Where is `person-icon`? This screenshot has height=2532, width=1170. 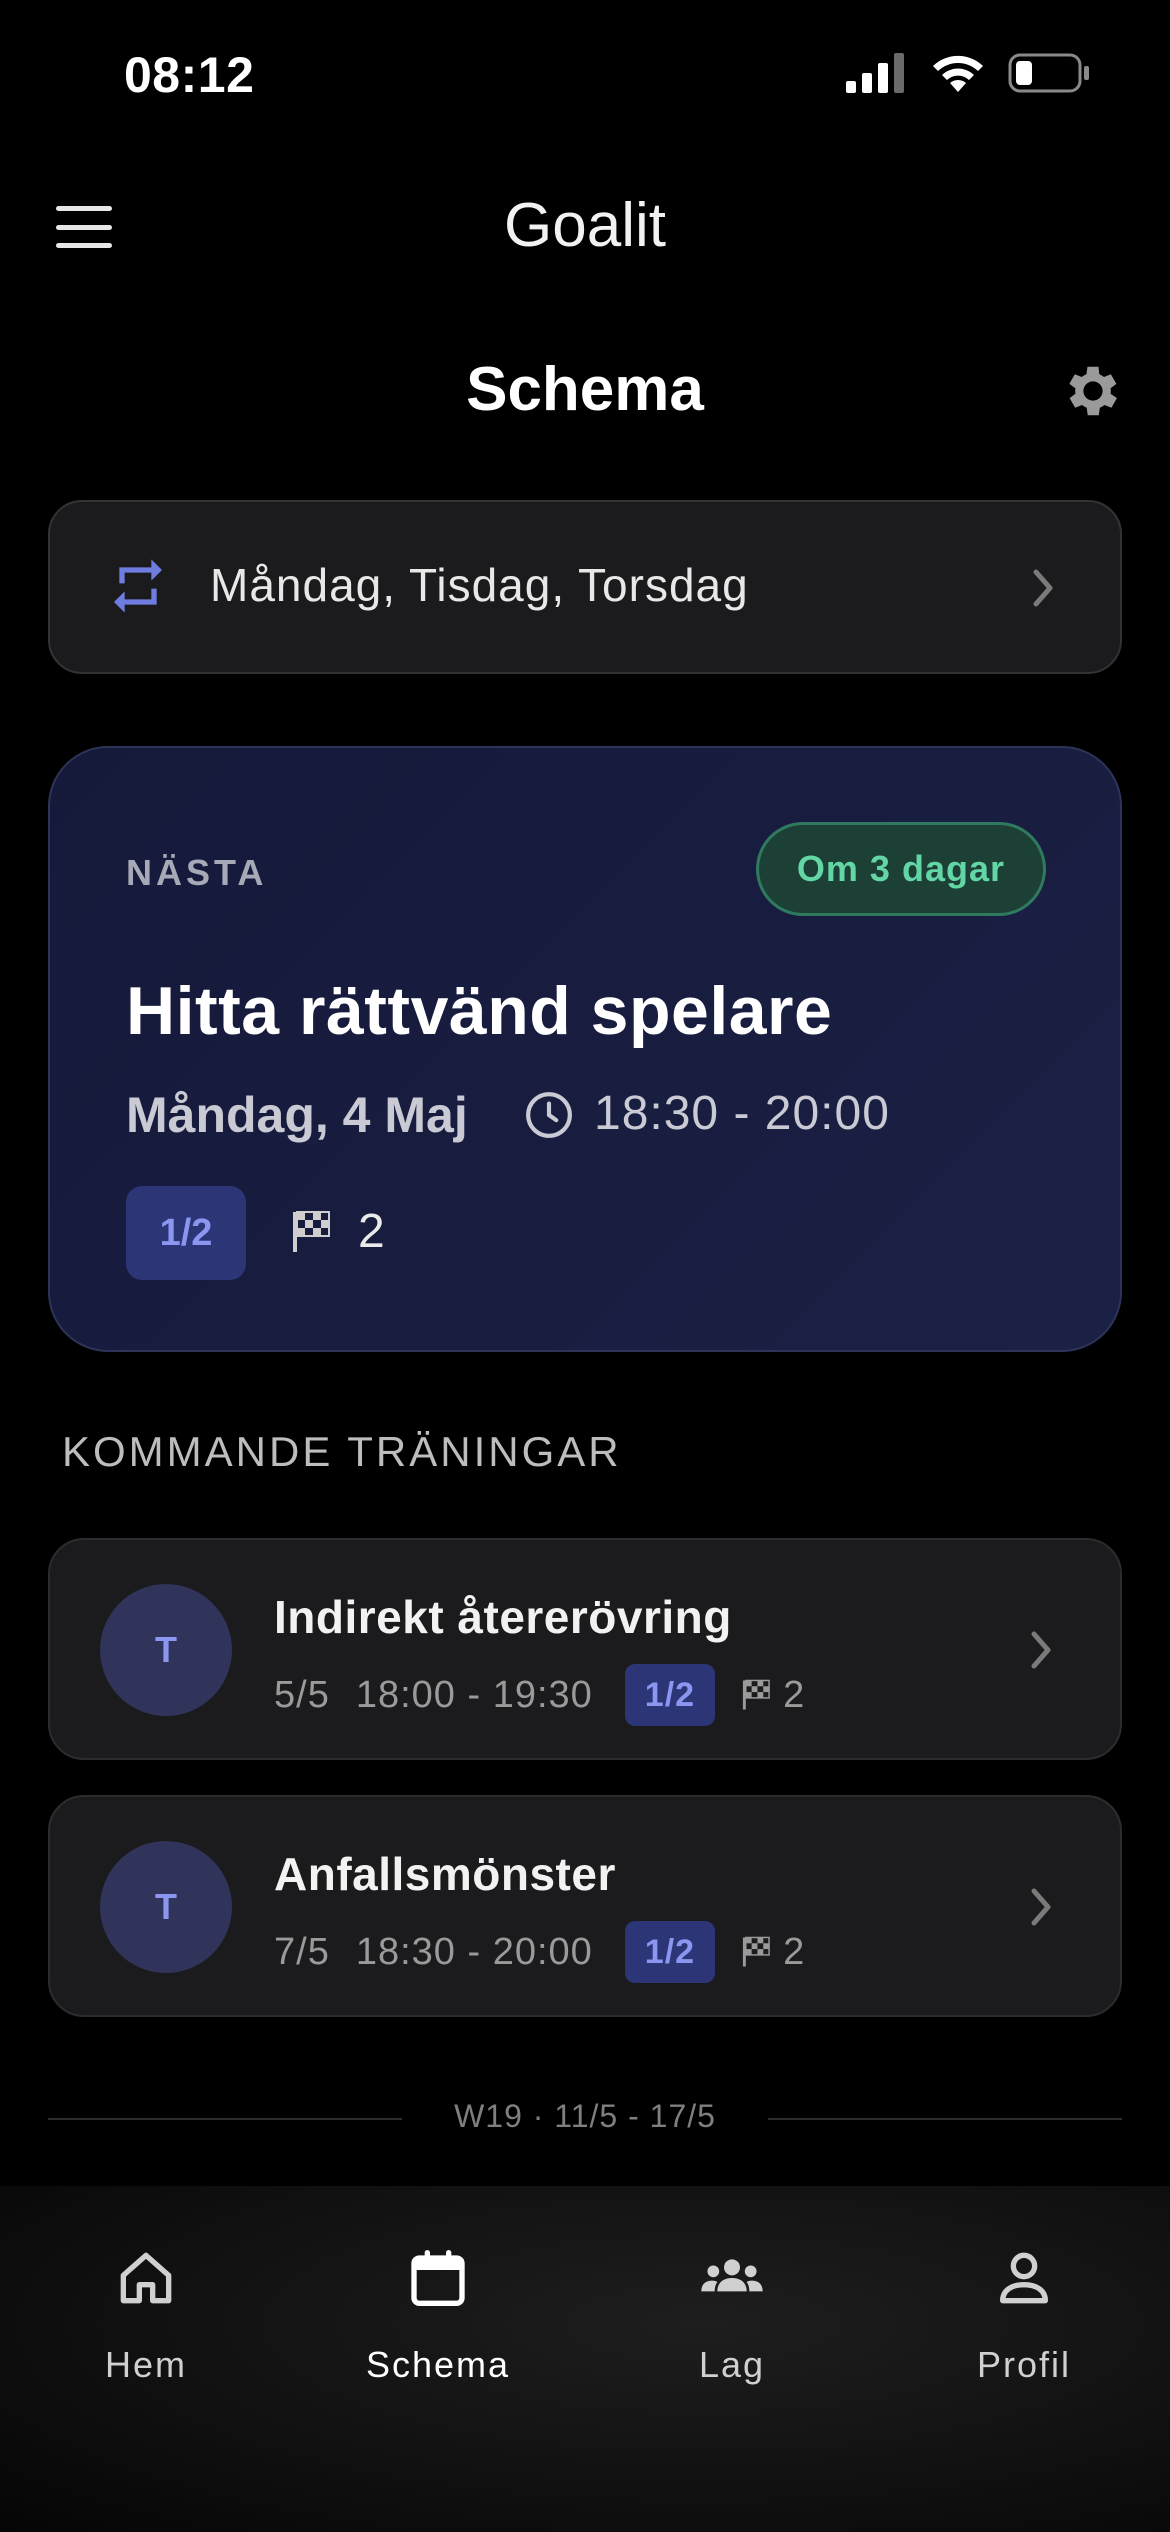 person-icon is located at coordinates (1024, 2278).